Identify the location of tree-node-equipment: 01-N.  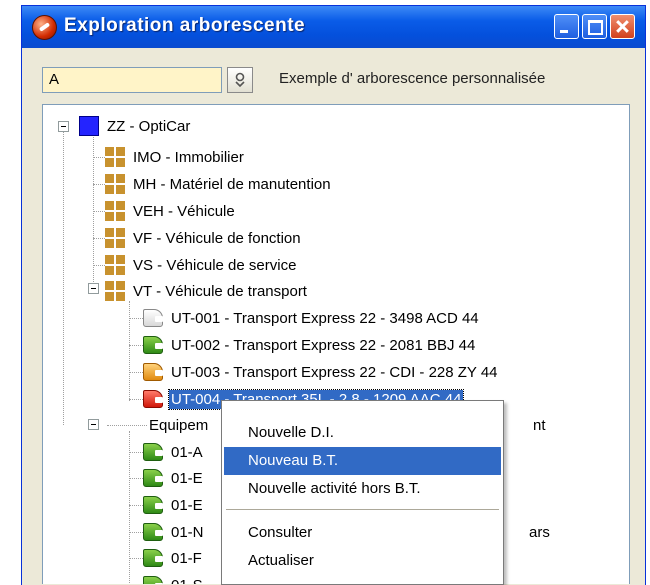
(174, 532).